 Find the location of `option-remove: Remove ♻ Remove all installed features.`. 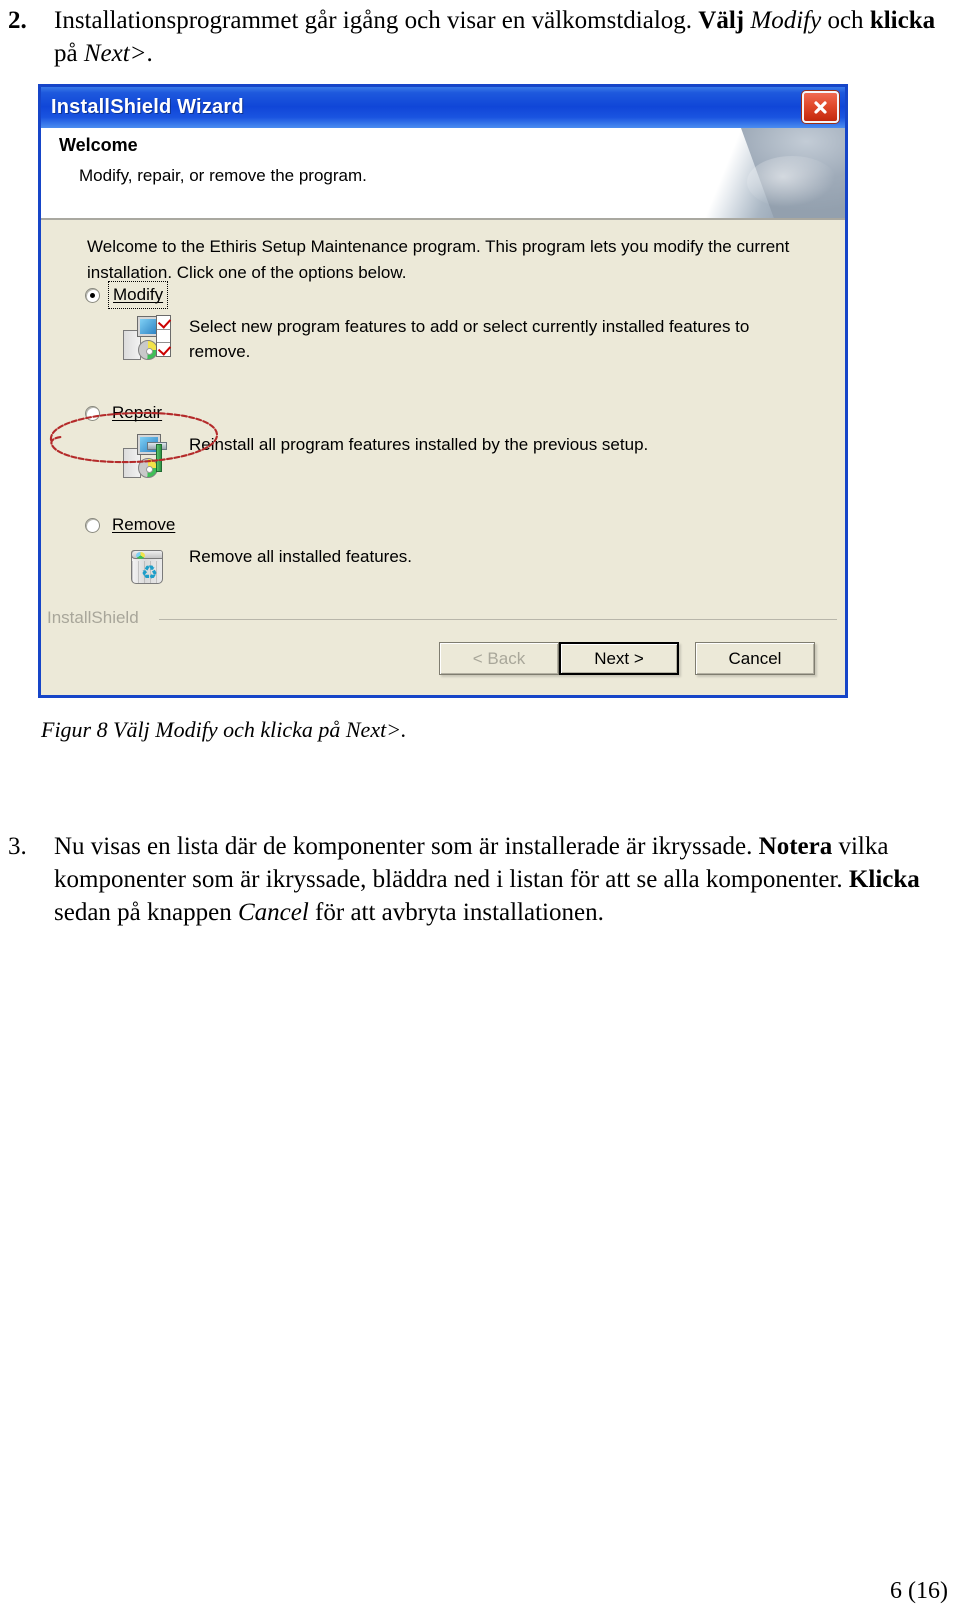

option-remove: Remove ♻ Remove all installed features. is located at coordinates (445, 553).